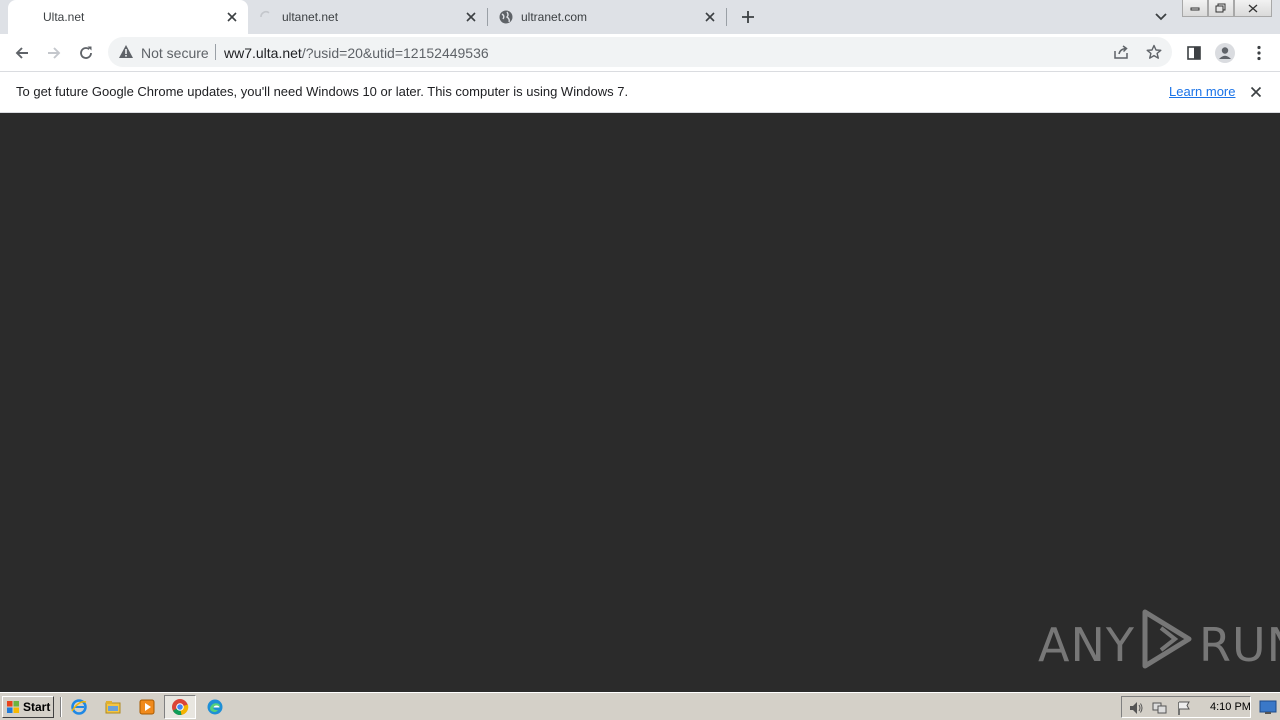 The width and height of the screenshot is (1280, 720). Describe the element at coordinates (1161, 17) in the screenshot. I see `tab-search-button` at that location.